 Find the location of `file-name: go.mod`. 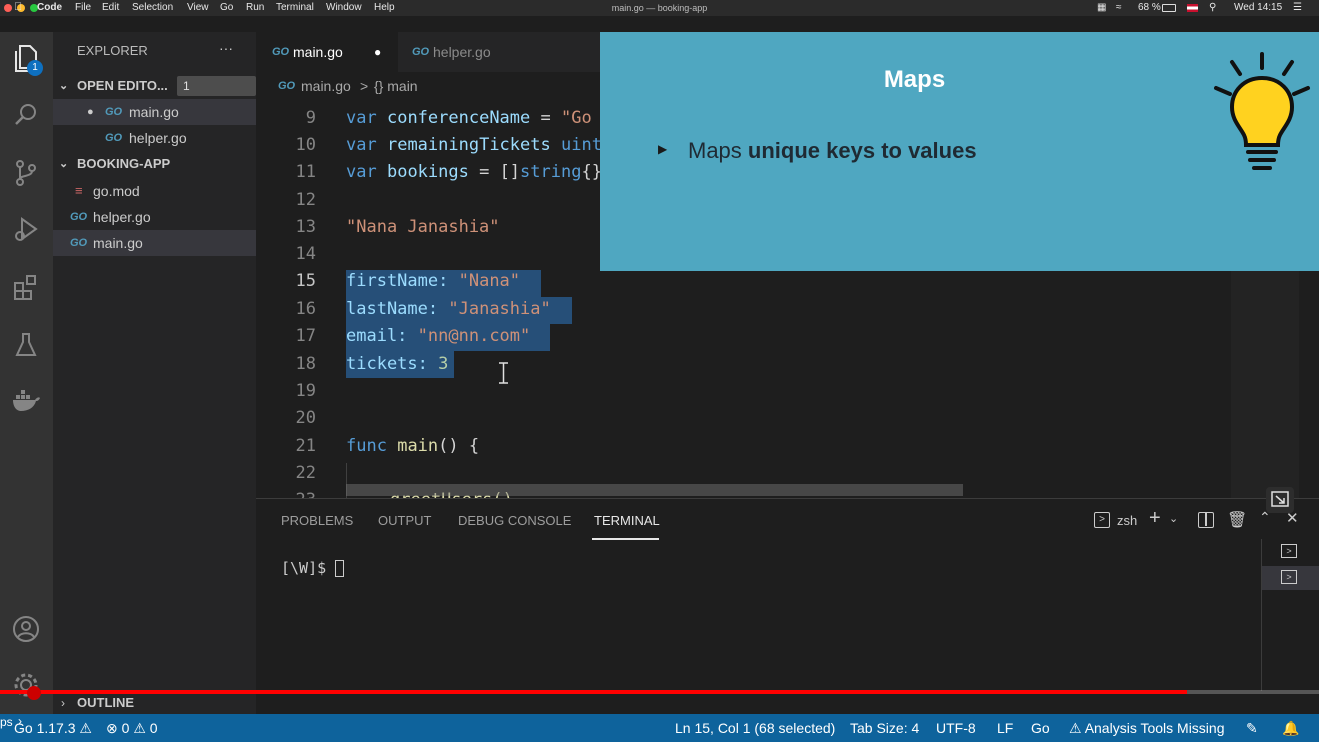

file-name: go.mod is located at coordinates (116, 191).